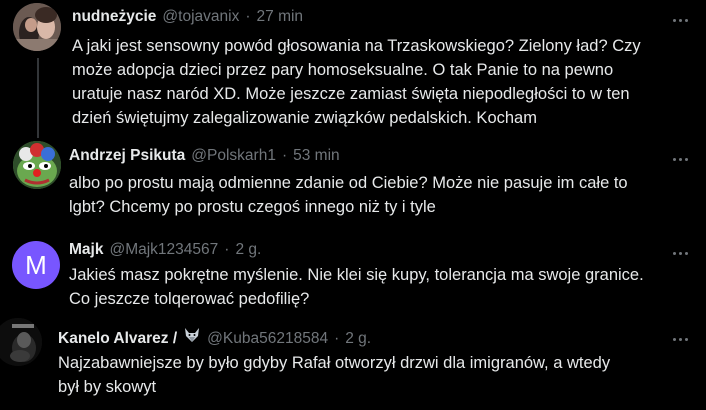  What do you see at coordinates (127, 156) in the screenshot?
I see `author-name: Andrzej Psikuta` at bounding box center [127, 156].